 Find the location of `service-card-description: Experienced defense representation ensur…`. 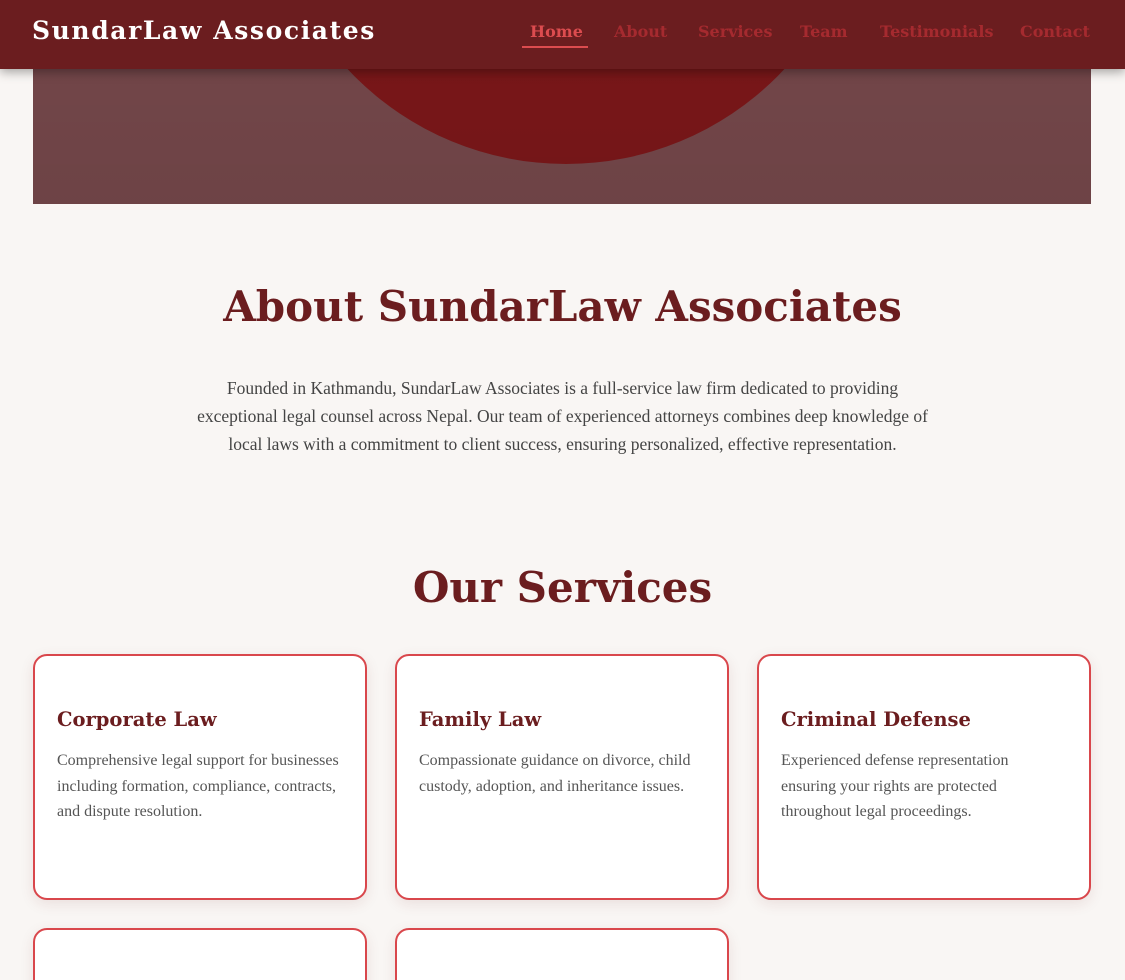

service-card-description: Experienced defense representation ensur… is located at coordinates (895, 786).